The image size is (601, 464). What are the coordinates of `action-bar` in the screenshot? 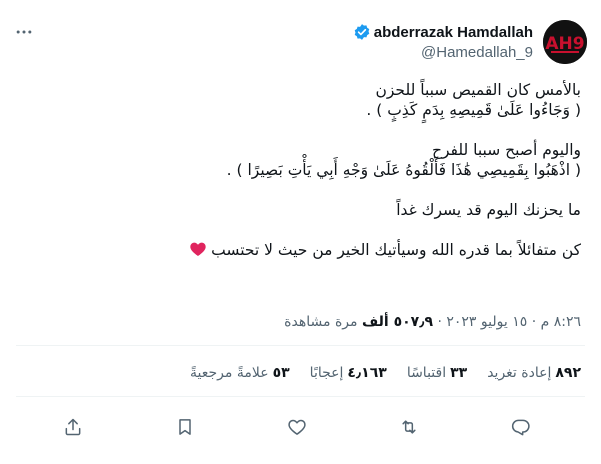 It's located at (300, 427).